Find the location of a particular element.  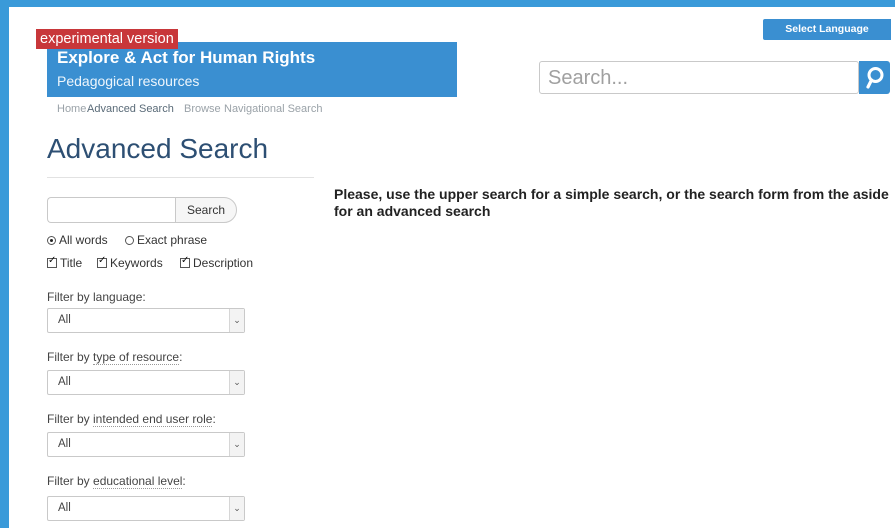

radio-unselected-icon is located at coordinates (129, 240).